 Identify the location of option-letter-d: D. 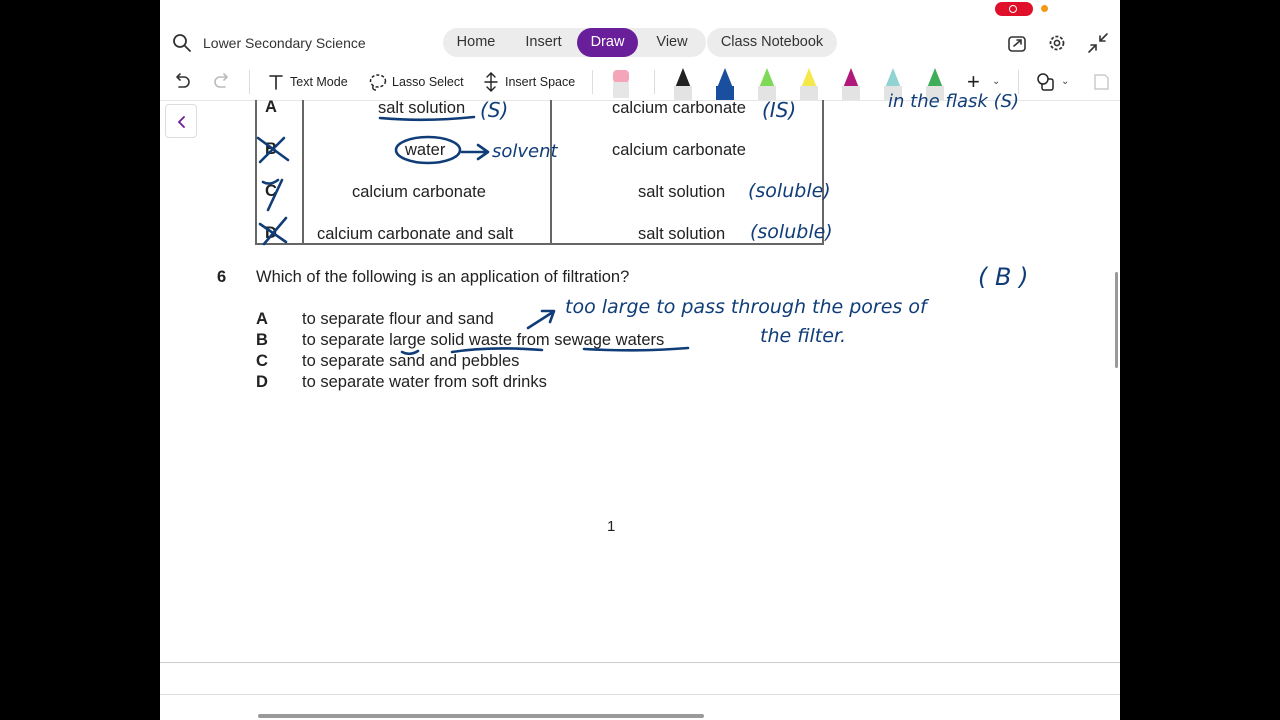
(262, 382).